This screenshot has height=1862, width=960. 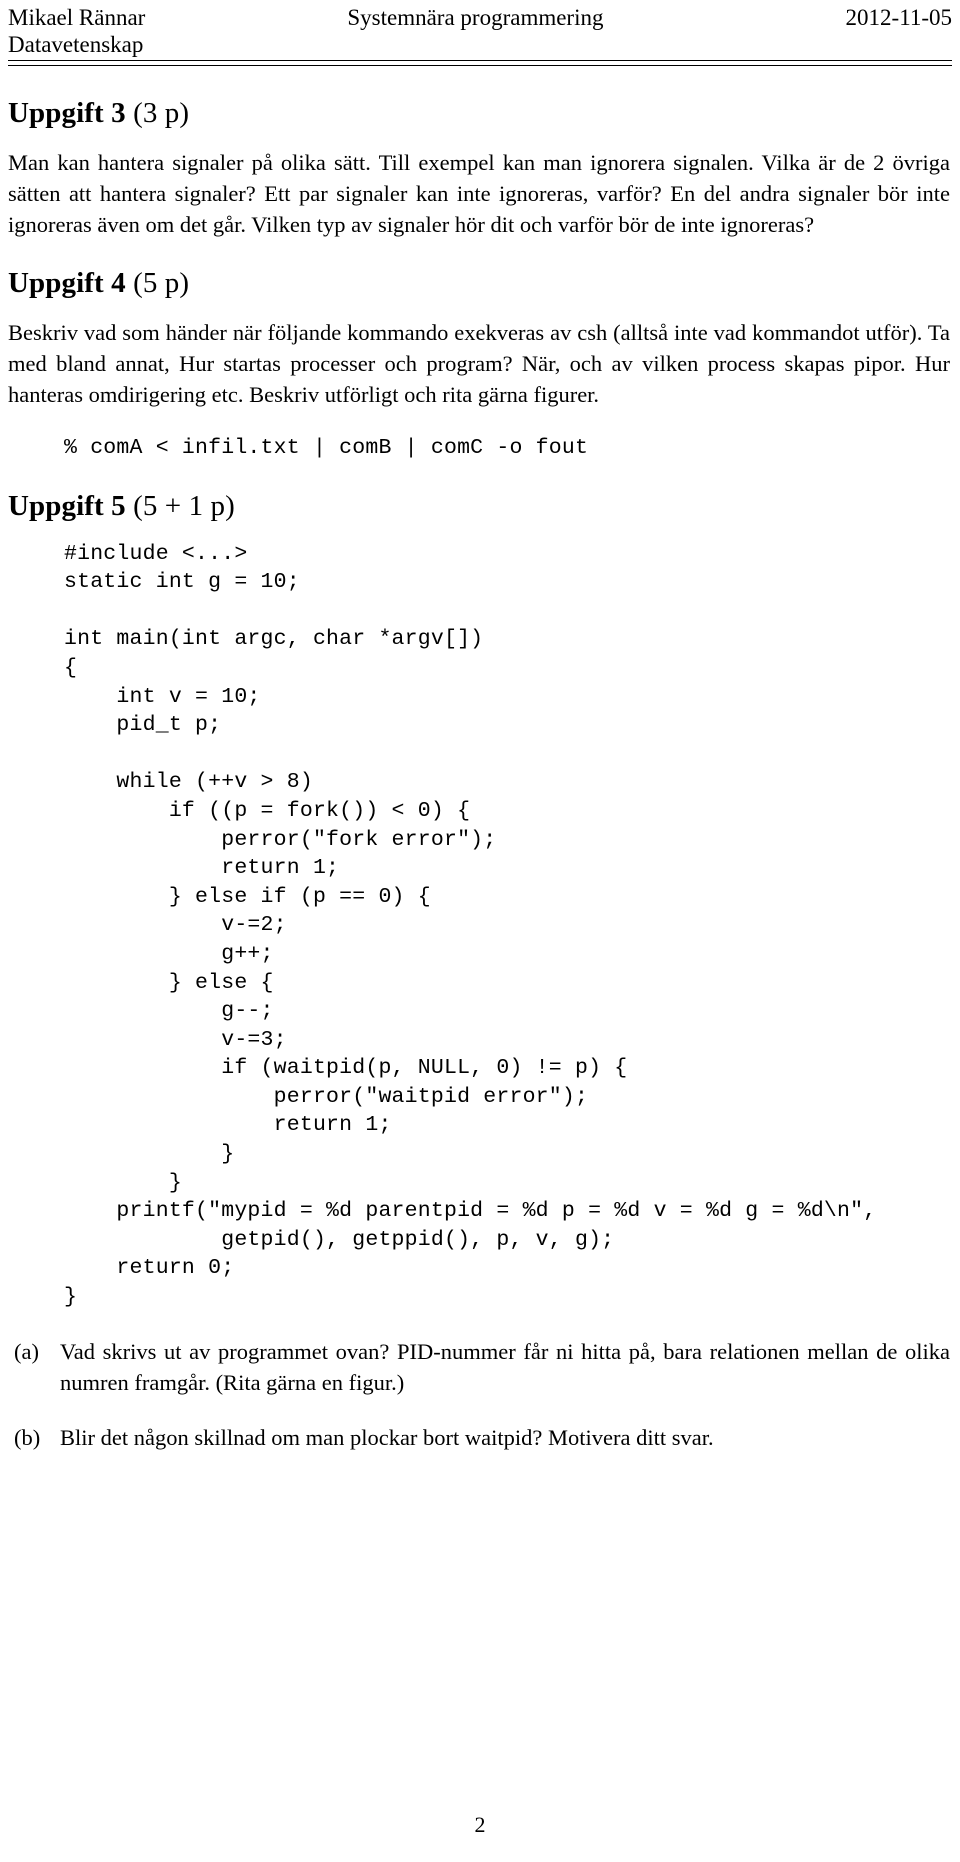 I want to click on task-heading-3-points: (3 p), so click(x=161, y=113).